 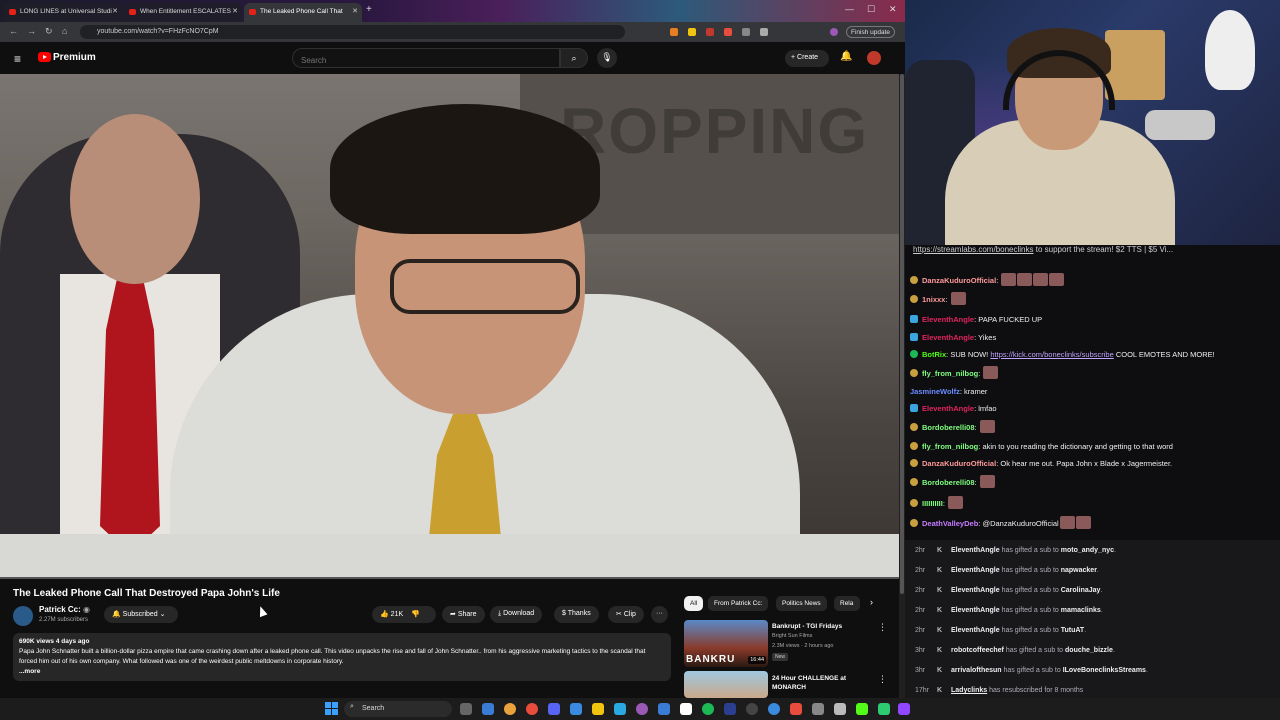 I want to click on channel-avatar, so click(x=23, y=616).